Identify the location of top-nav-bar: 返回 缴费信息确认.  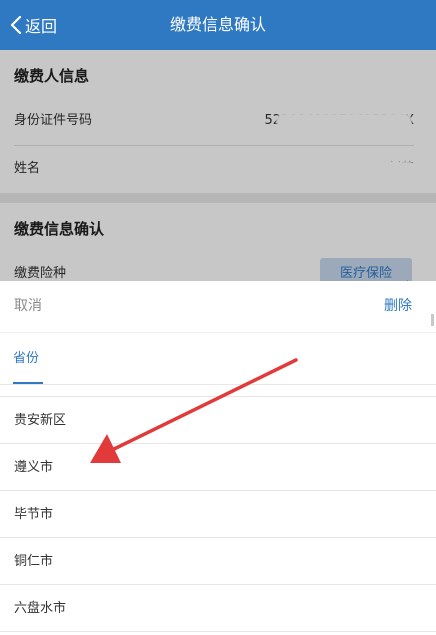
(218, 25).